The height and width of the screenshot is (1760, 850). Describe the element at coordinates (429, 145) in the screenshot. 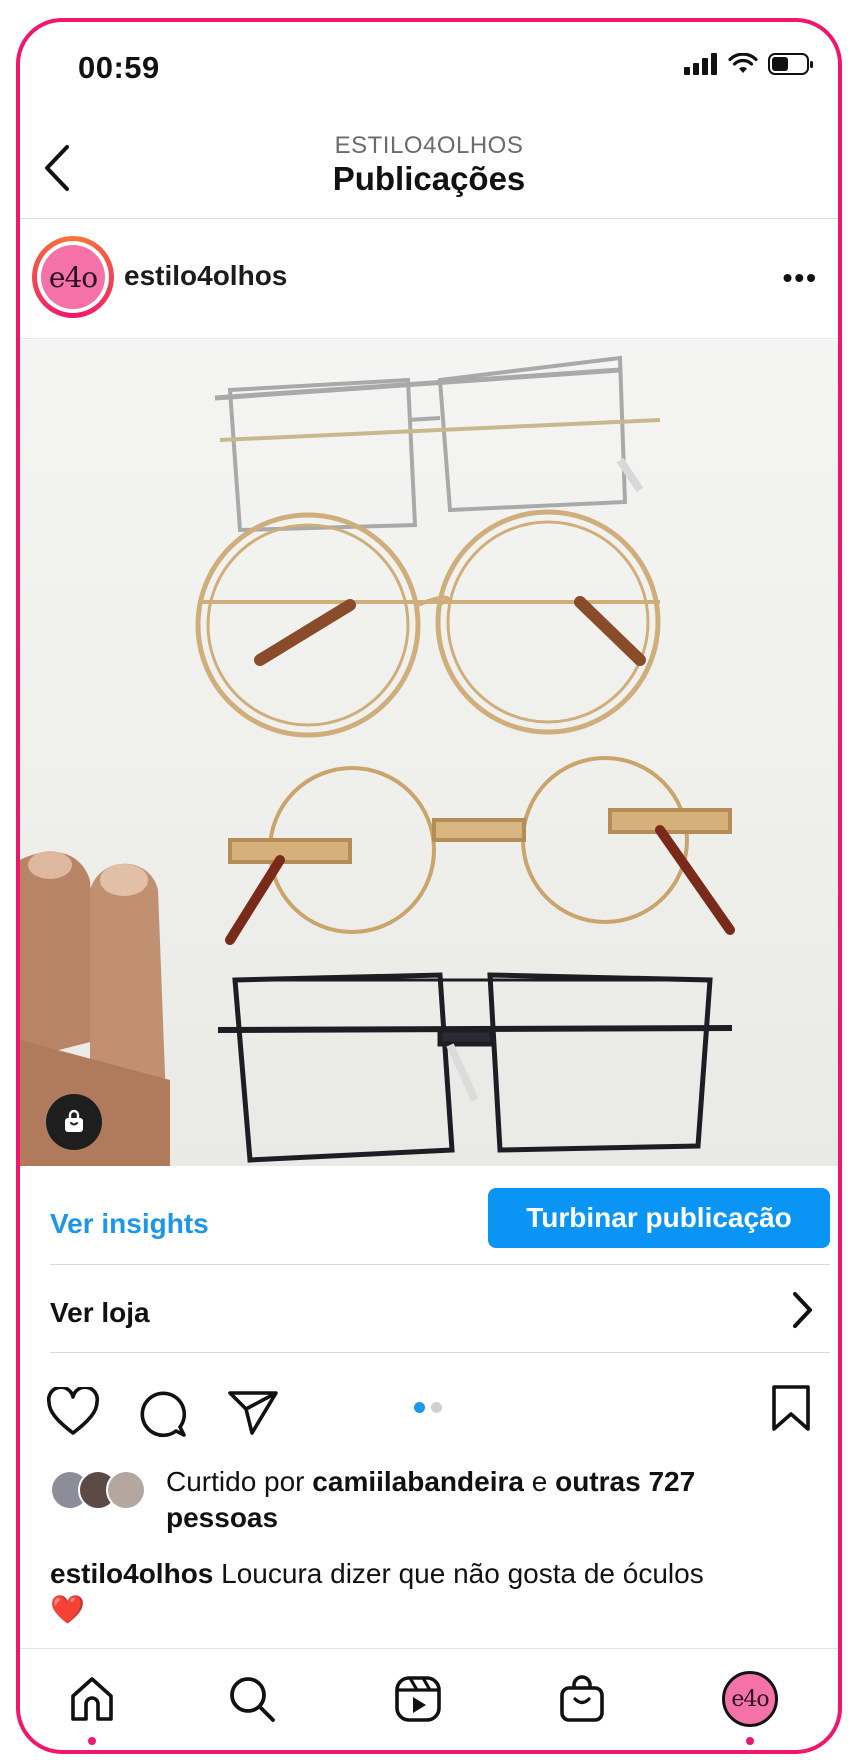

I see `header-account: ESTILO4OLHOS` at that location.